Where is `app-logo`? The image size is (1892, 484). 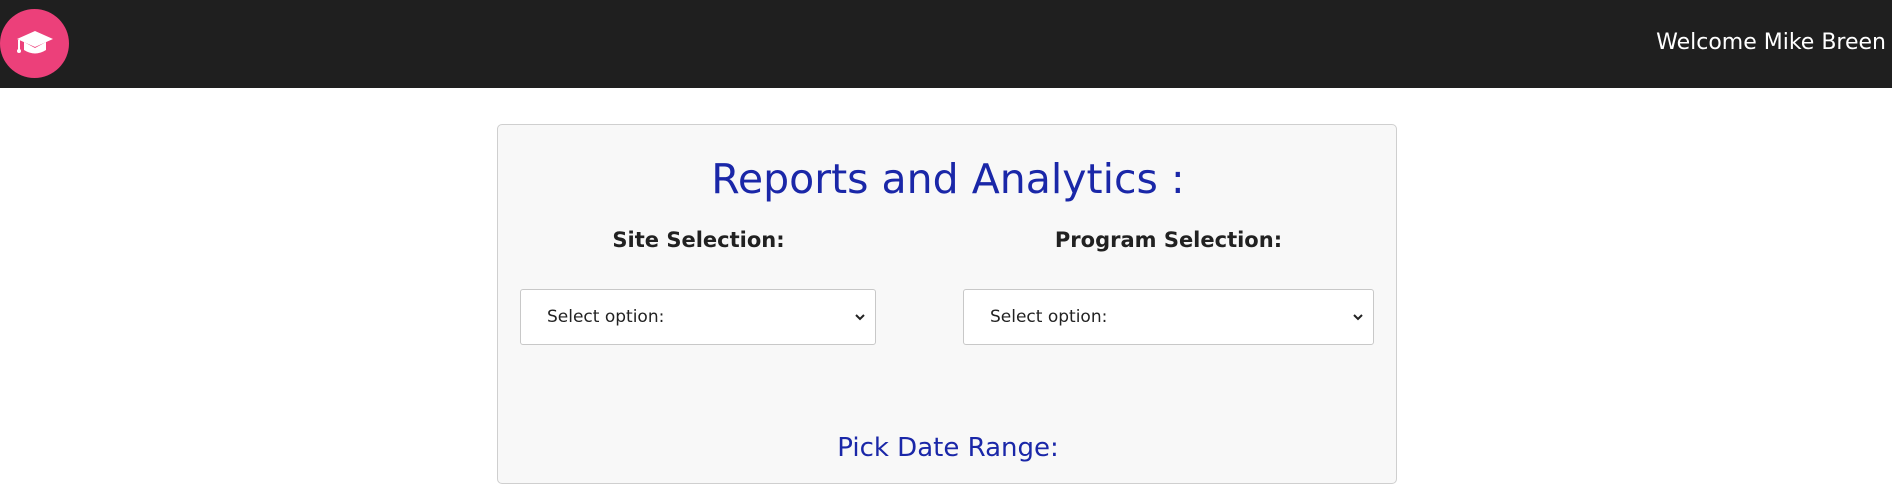
app-logo is located at coordinates (34, 43).